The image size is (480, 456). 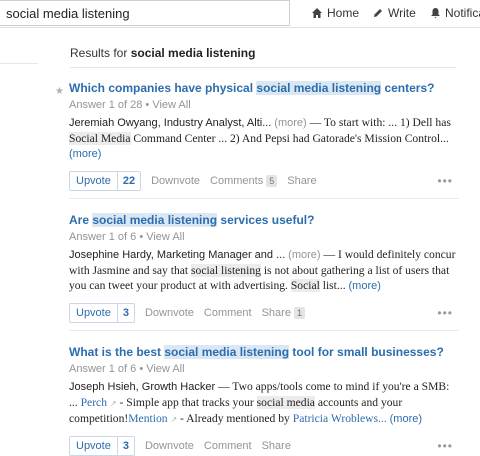 I want to click on nav-write-label: Write, so click(x=402, y=13).